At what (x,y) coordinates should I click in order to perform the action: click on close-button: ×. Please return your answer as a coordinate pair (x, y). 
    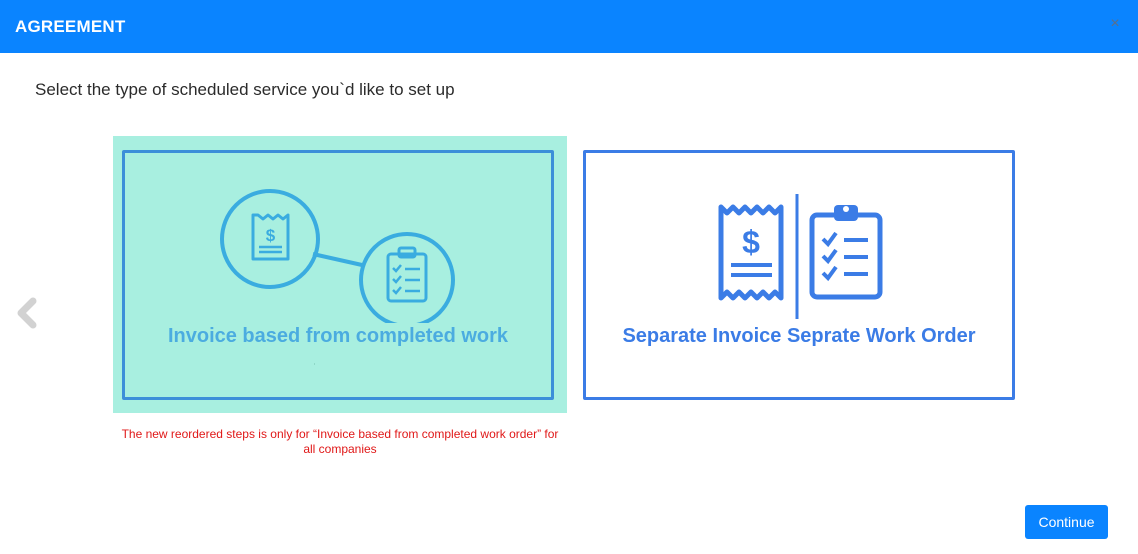
    Looking at the image, I should click on (1115, 24).